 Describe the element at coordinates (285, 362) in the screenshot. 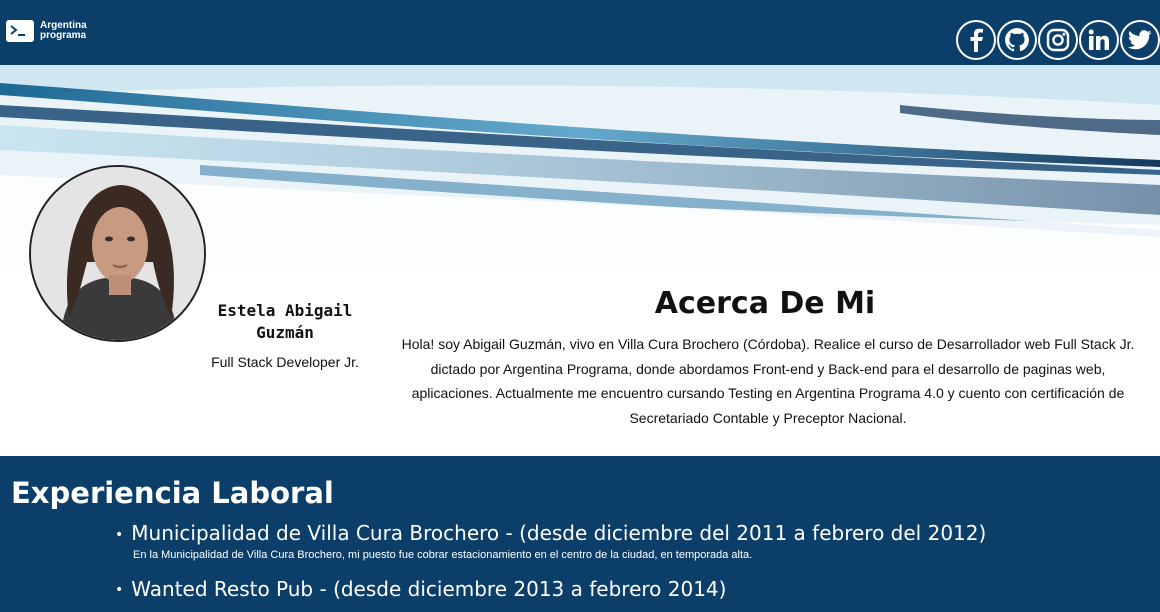

I see `profile-role: Full Stack Developer Jr.` at that location.